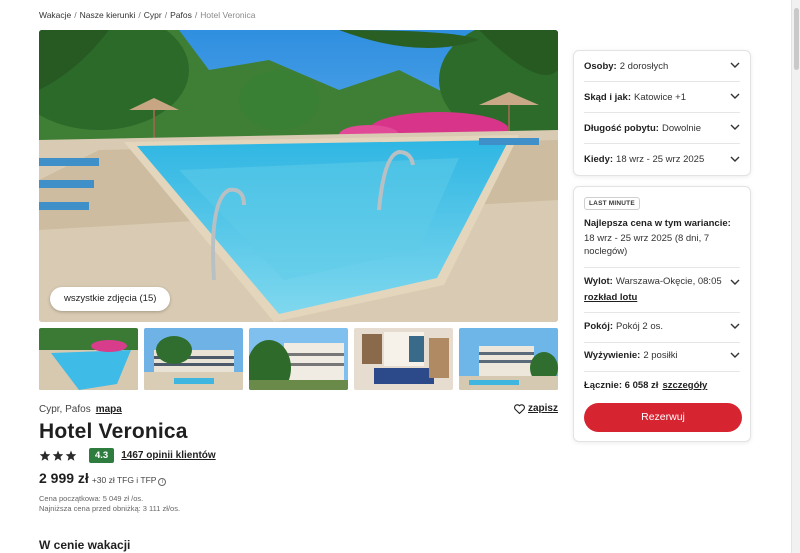 This screenshot has width=800, height=553. What do you see at coordinates (663, 417) in the screenshot?
I see `book-button: Rezerwuj` at bounding box center [663, 417].